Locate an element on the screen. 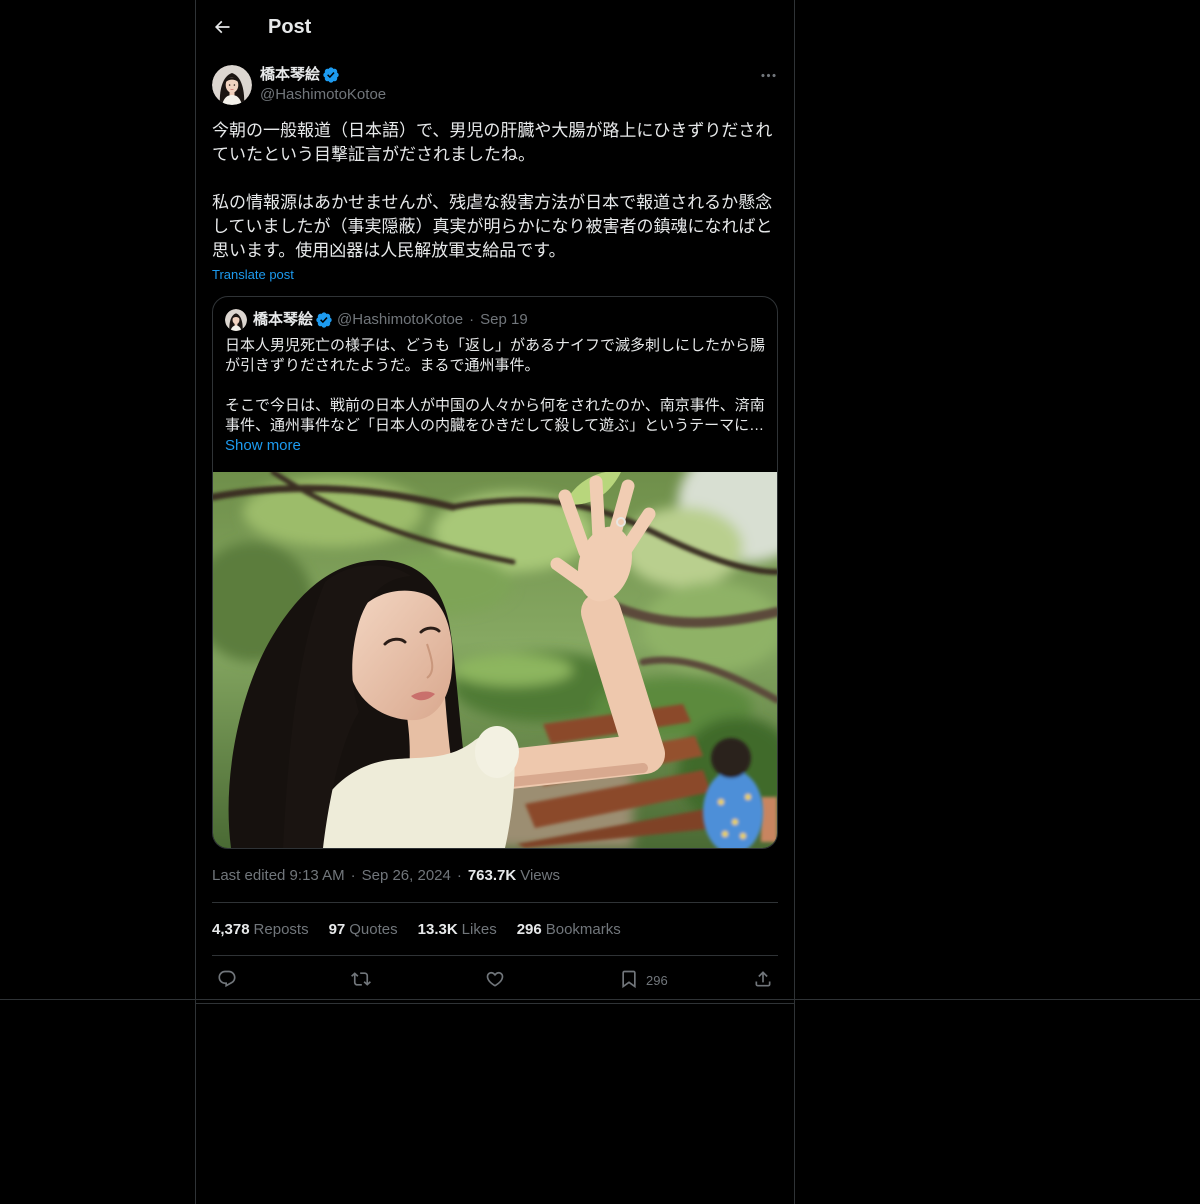 The image size is (1200, 1204). text-line: そこで今日は、戦前の日本人が中国の人々から何をされたのか、南京事件、済南 is located at coordinates (495, 405).